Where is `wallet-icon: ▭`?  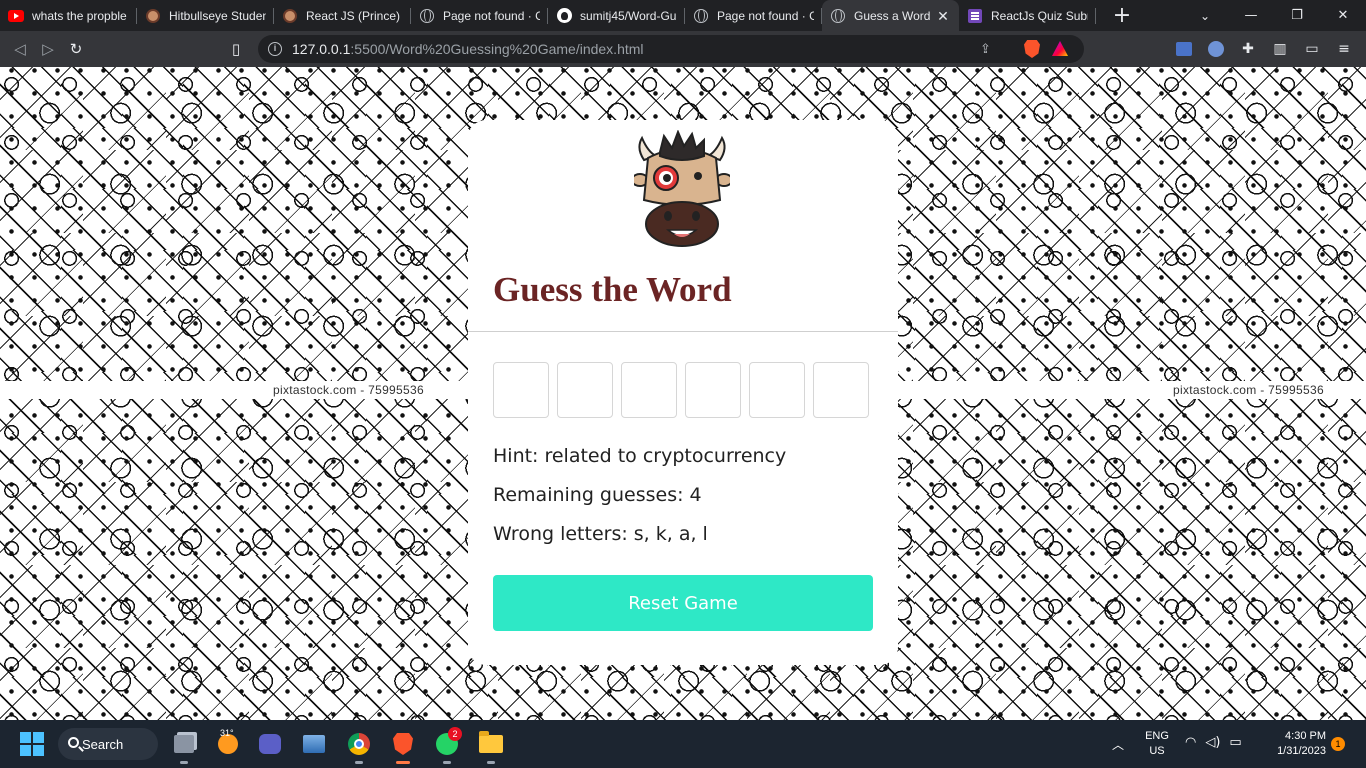
wallet-icon: ▭ is located at coordinates (1312, 49).